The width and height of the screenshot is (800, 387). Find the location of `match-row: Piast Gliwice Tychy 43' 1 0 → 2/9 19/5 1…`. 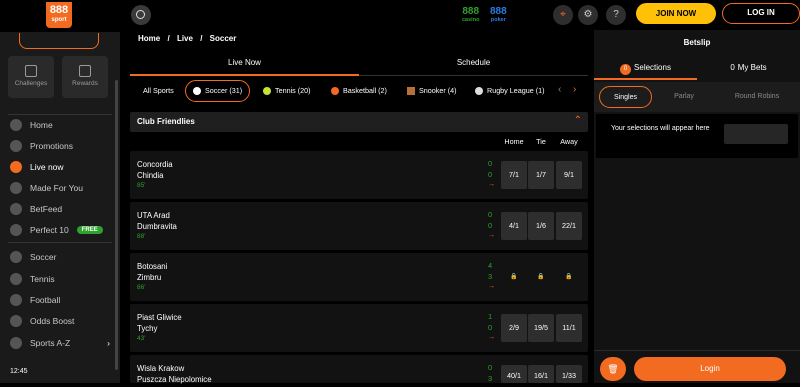

match-row: Piast Gliwice Tychy 43' 1 0 → 2/9 19/5 1… is located at coordinates (359, 328).